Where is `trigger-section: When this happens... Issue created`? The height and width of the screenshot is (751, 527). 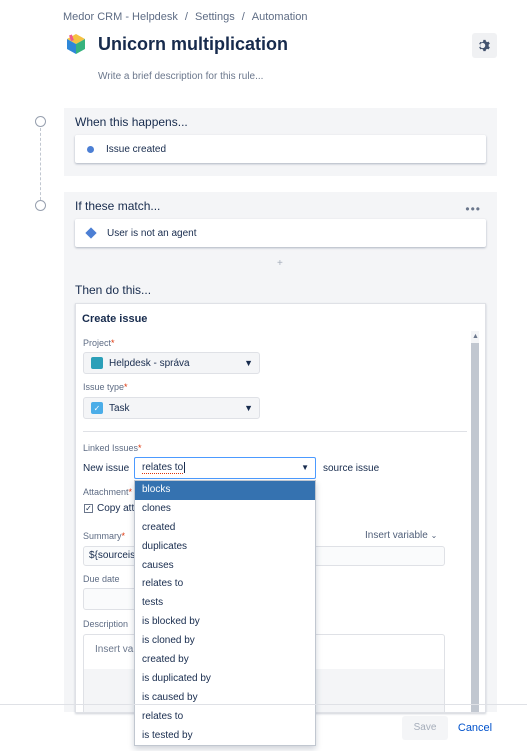
trigger-section: When this happens... Issue created is located at coordinates (280, 142).